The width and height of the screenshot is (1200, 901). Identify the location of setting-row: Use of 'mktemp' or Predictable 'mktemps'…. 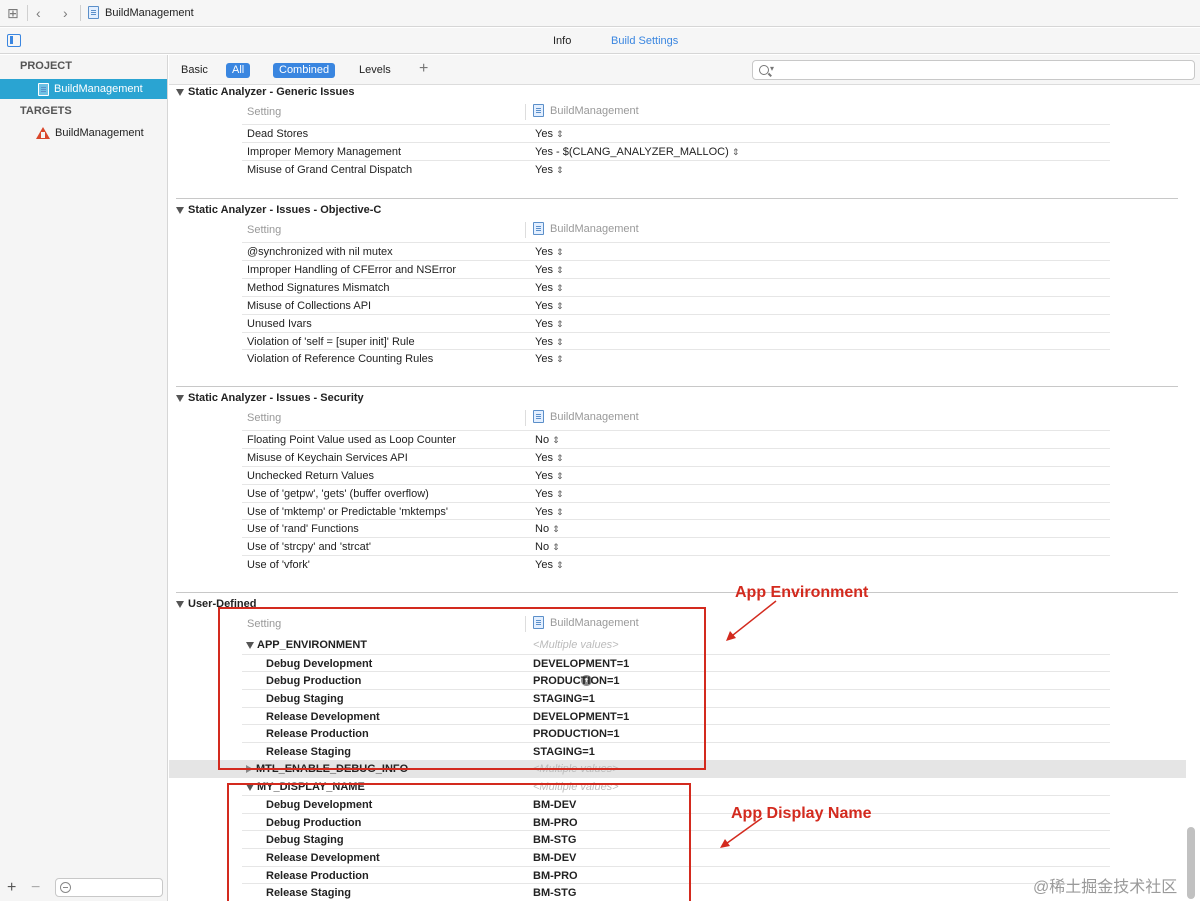
(676, 511).